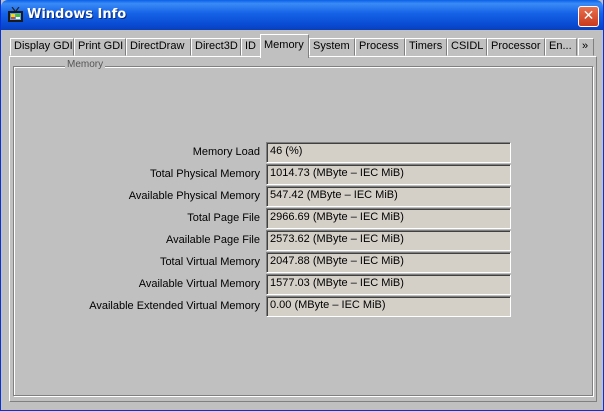 Image resolution: width=604 pixels, height=411 pixels. Describe the element at coordinates (209, 262) in the screenshot. I see `total-virtual-memory-label: Total Virtual Memory` at that location.